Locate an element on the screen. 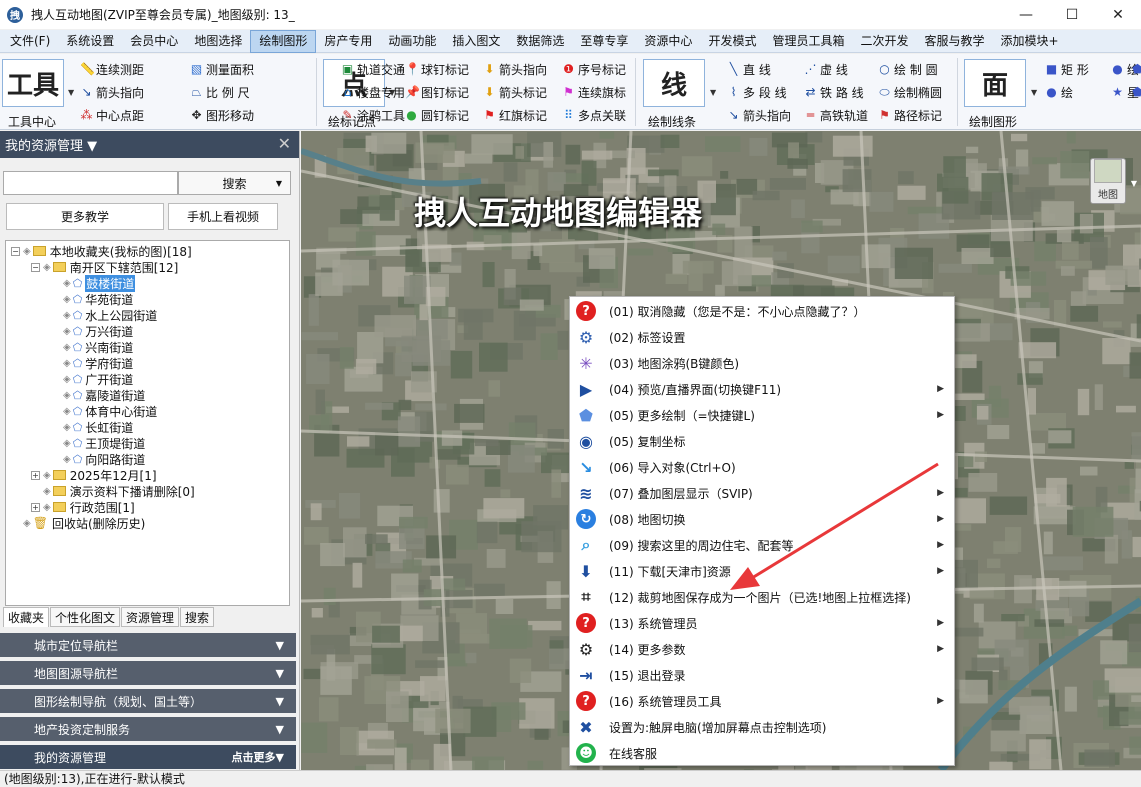  panel-header: 我的资源管理 ▼ ✕ is located at coordinates (149, 144).